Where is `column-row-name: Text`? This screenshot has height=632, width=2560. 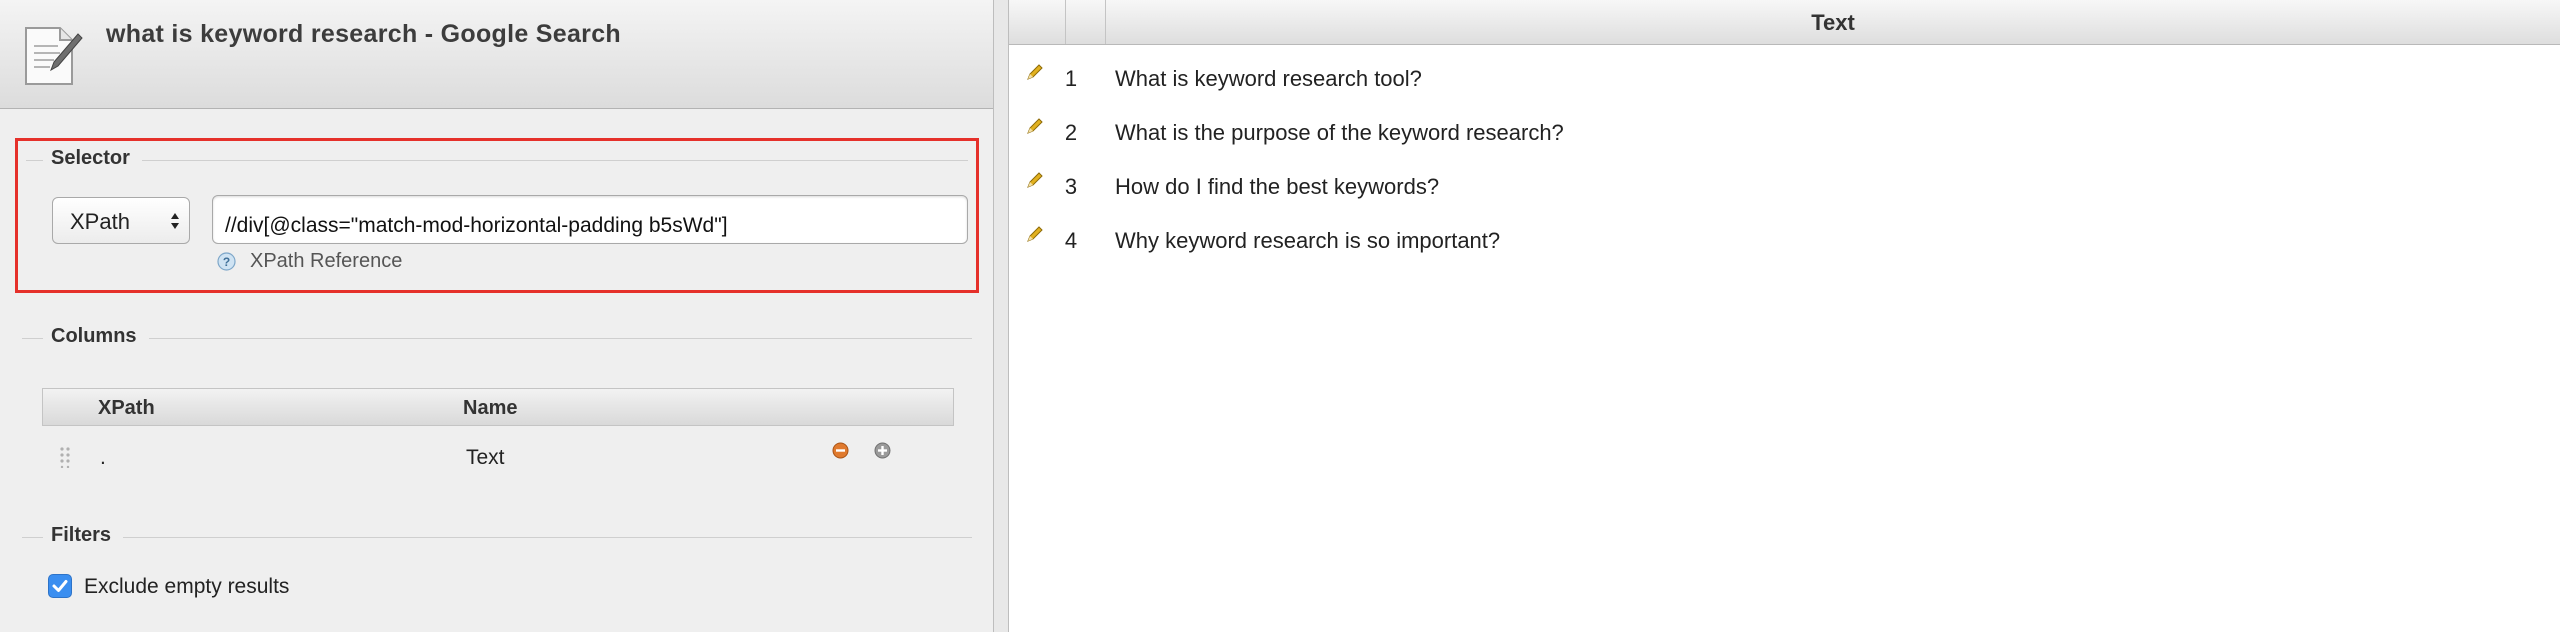 column-row-name: Text is located at coordinates (485, 458).